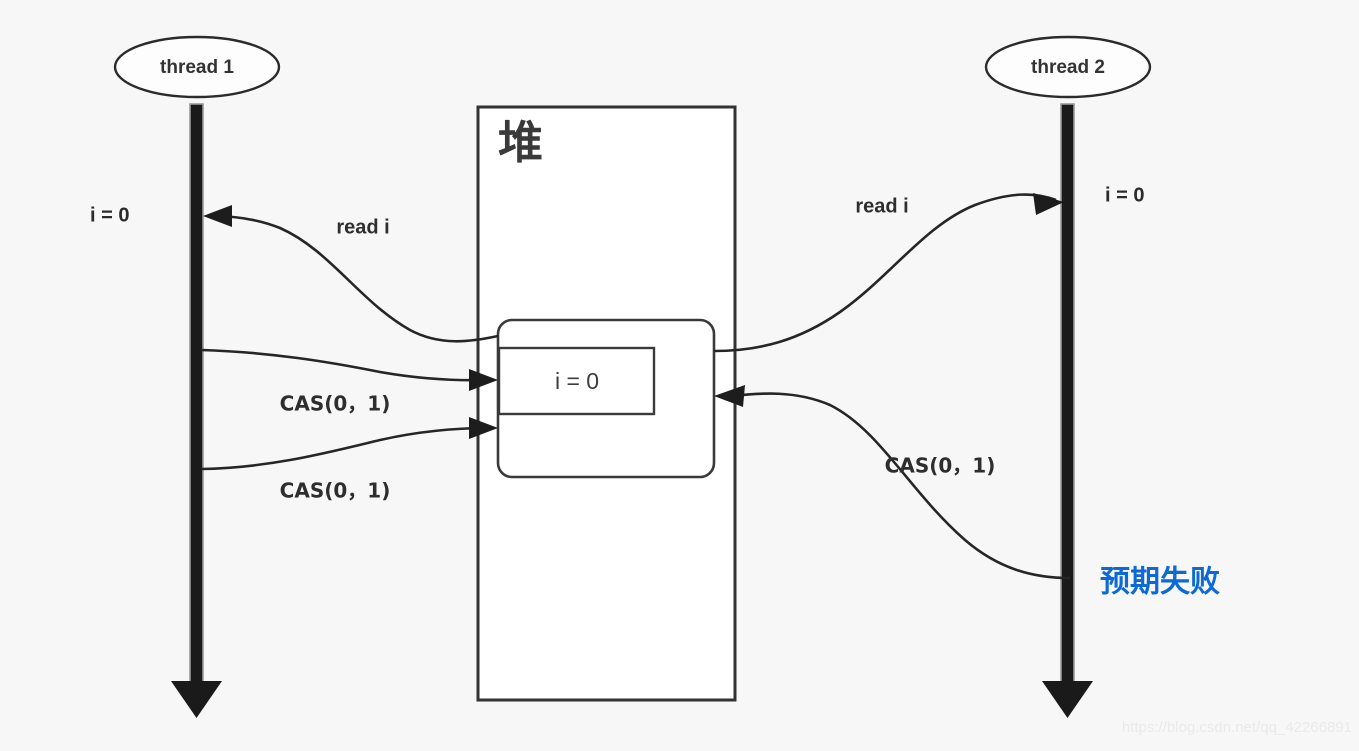 This screenshot has height=751, width=1359. I want to click on shared-object: i = 0, so click(606, 398).